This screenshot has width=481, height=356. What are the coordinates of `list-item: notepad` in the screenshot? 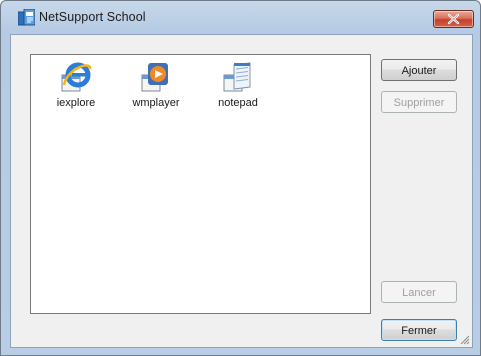 It's located at (238, 85).